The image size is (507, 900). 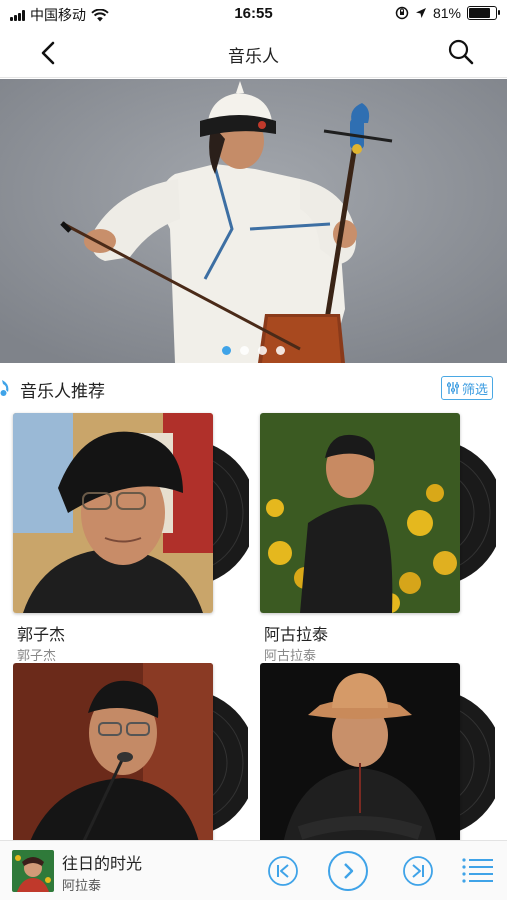 What do you see at coordinates (480, 13) in the screenshot?
I see `battery-level` at bounding box center [480, 13].